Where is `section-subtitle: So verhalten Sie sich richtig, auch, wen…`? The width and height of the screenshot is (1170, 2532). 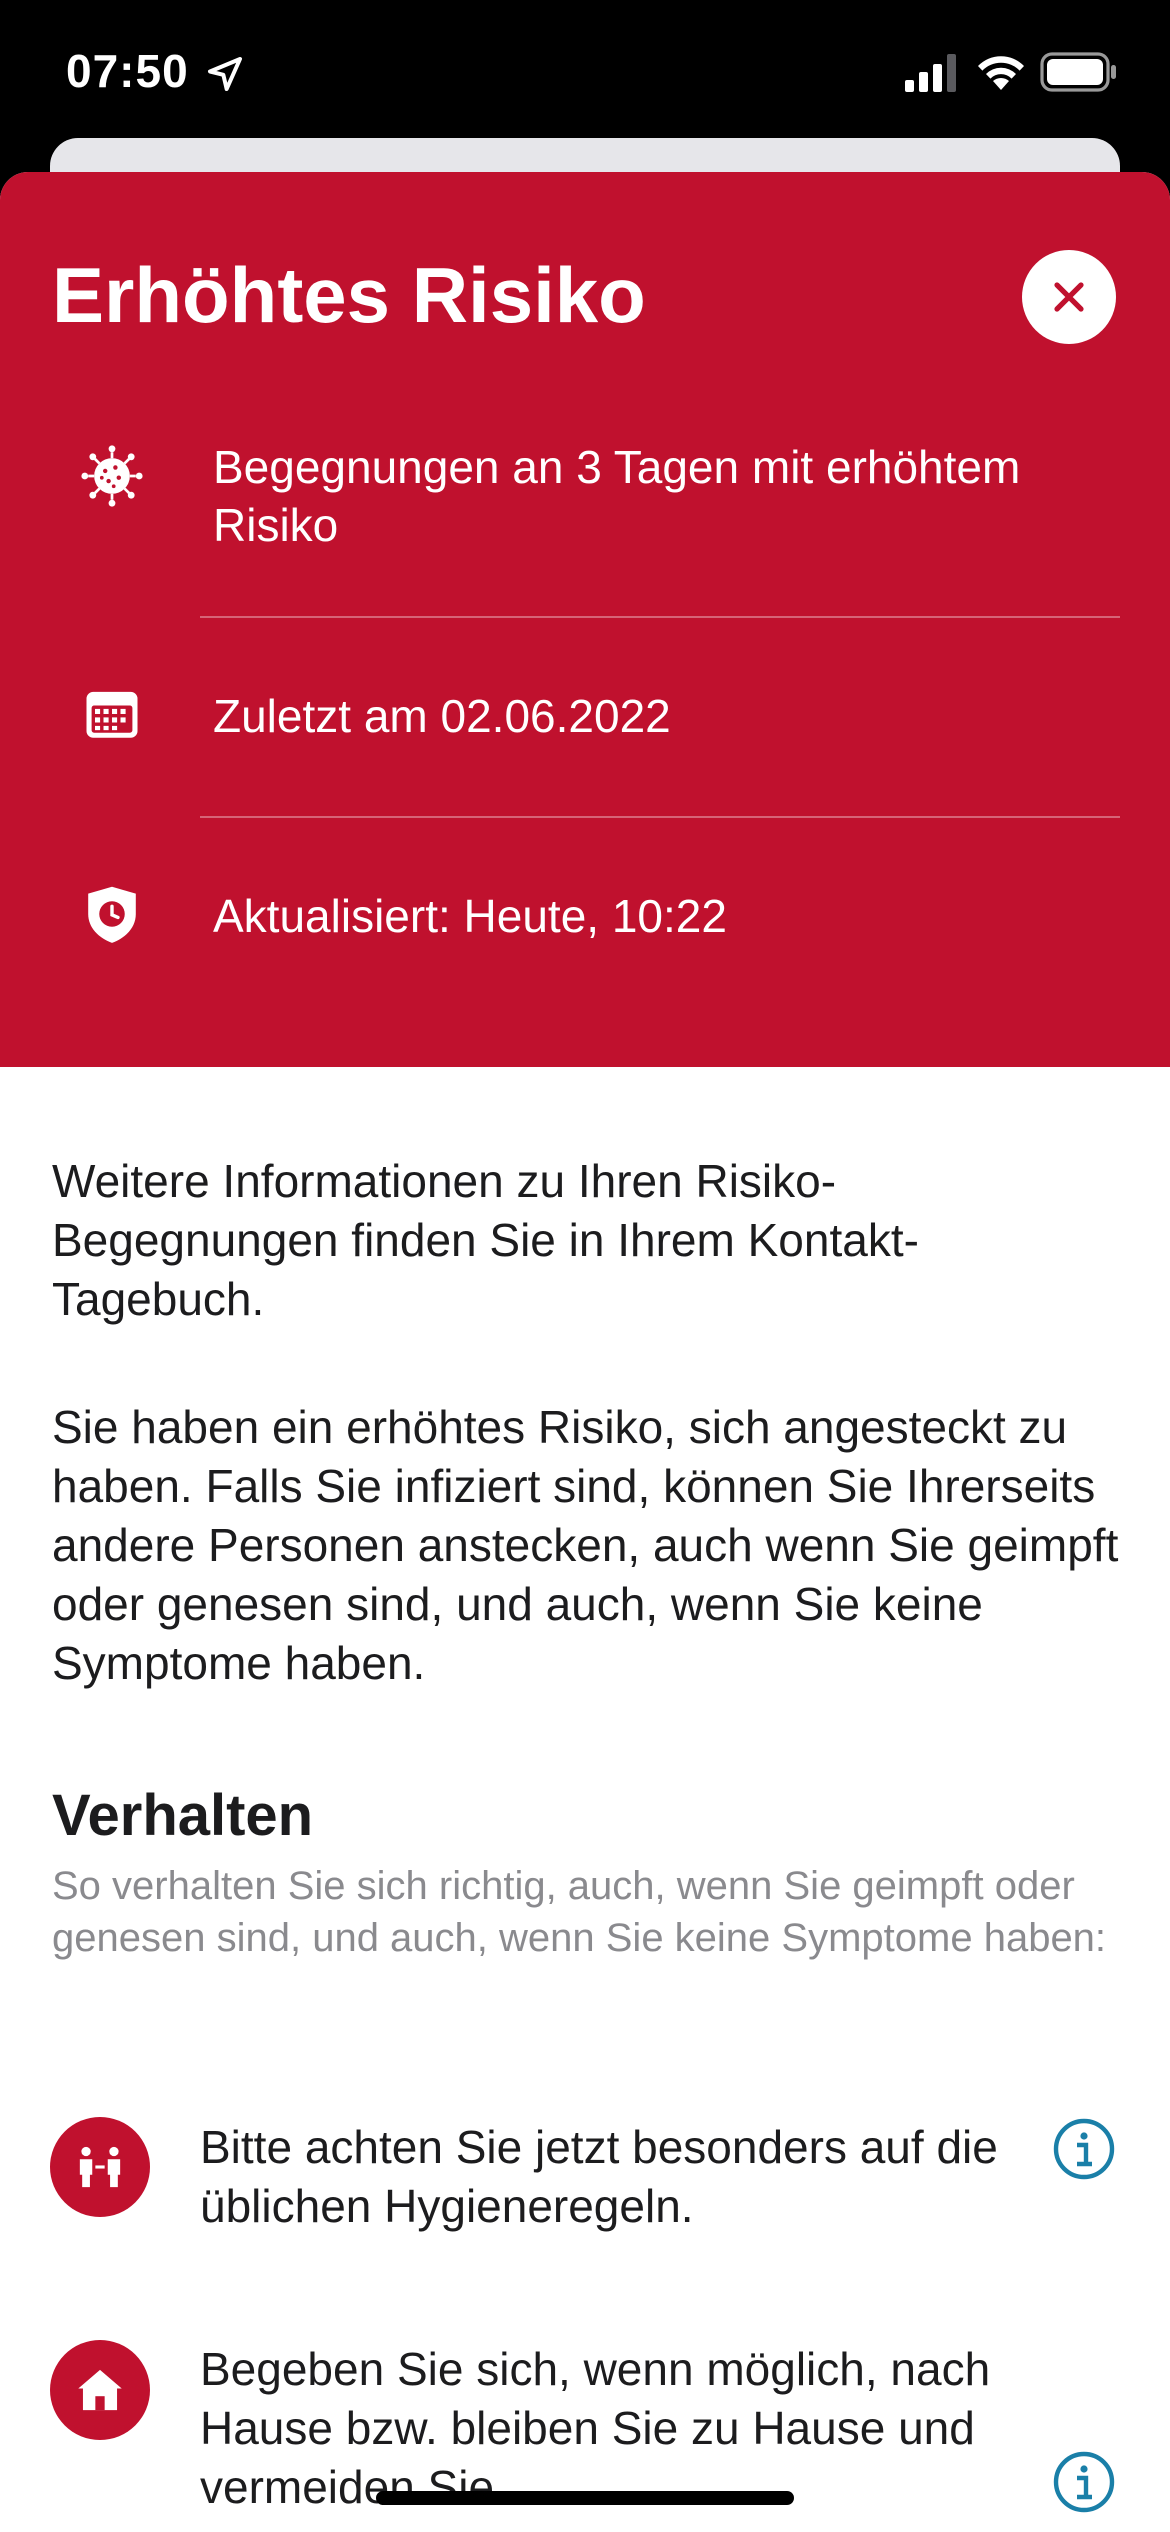 section-subtitle: So verhalten Sie sich richtig, auch, wen… is located at coordinates (579, 1912).